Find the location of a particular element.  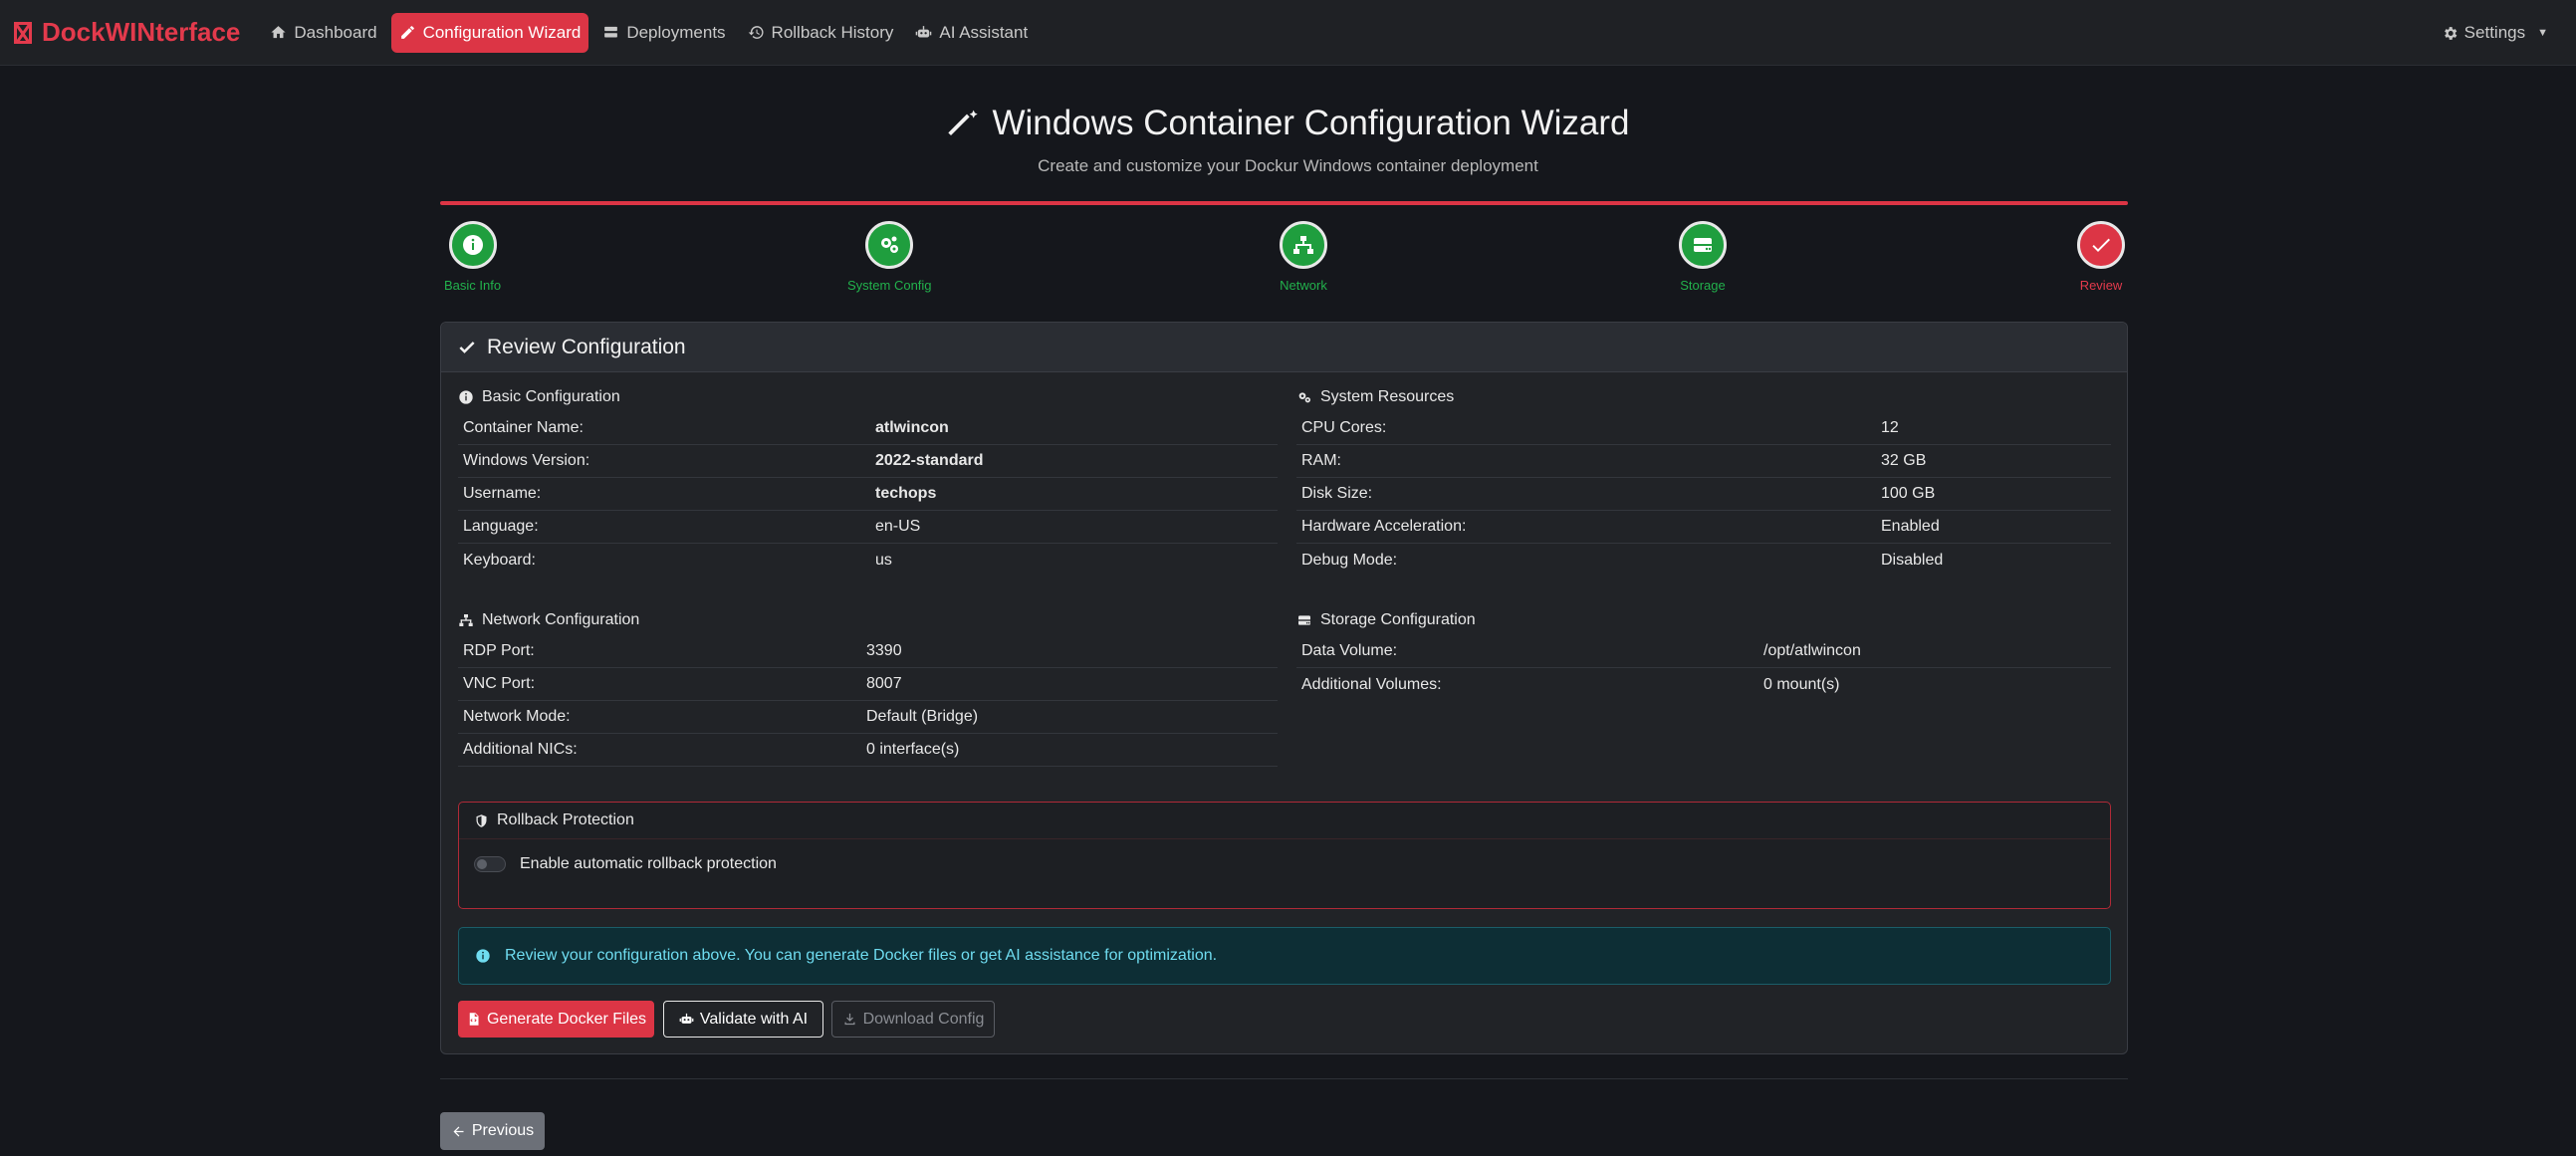

nav-configuration-wizard-label: Configuration Wizard is located at coordinates (502, 32).